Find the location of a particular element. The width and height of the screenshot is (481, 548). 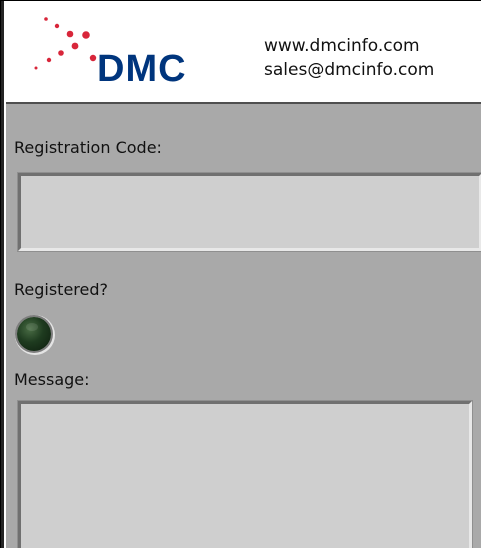

registered-label: Registered? is located at coordinates (61, 289).